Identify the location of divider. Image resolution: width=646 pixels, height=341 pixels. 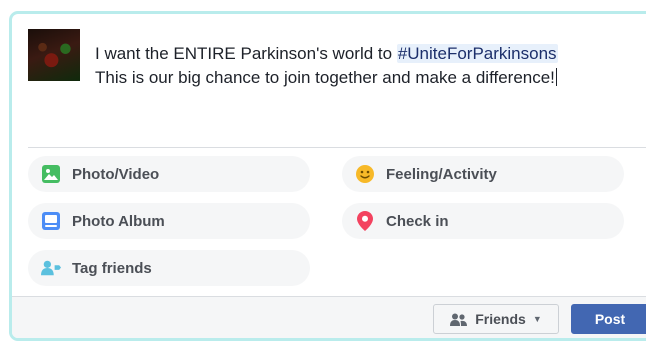
(337, 147).